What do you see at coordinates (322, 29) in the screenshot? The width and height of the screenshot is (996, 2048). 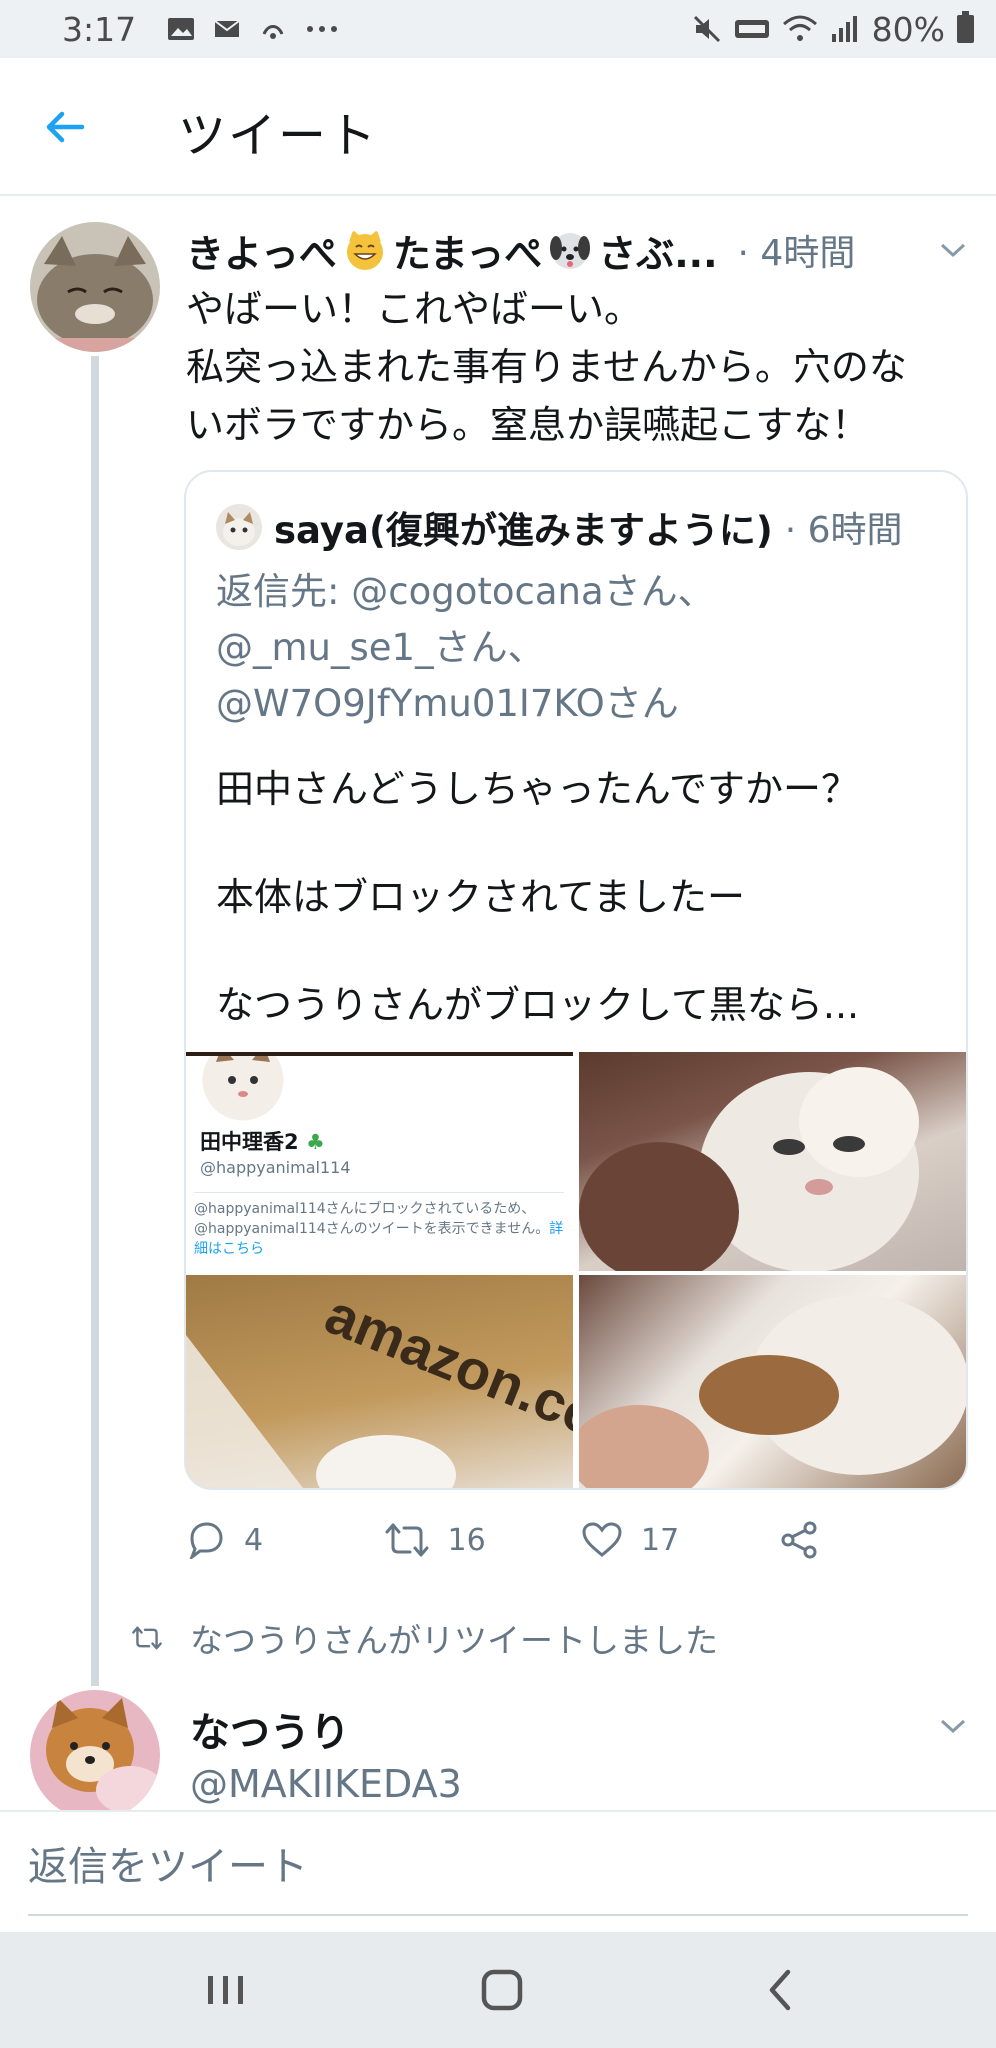 I see `more-notifications-icon` at bounding box center [322, 29].